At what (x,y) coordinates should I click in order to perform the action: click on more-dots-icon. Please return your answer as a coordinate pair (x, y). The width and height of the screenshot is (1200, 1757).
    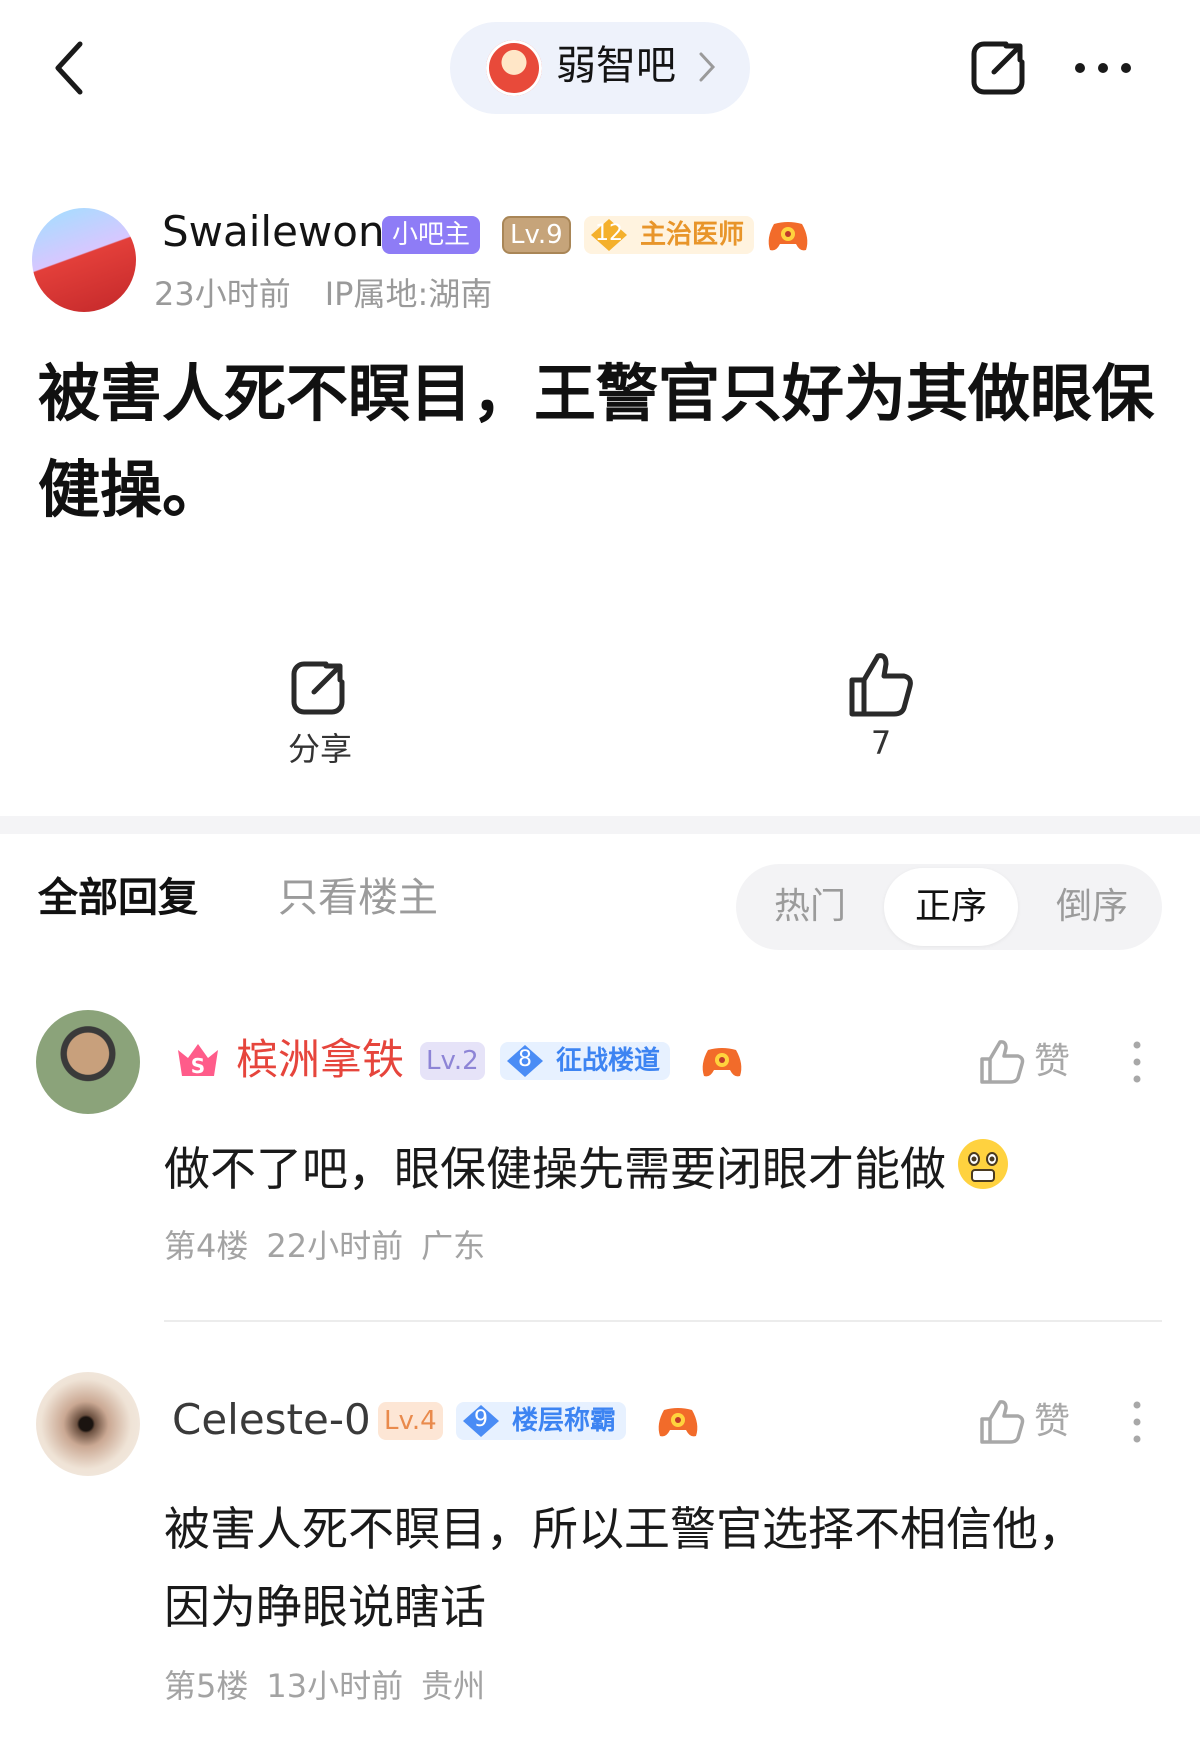
    Looking at the image, I should click on (1103, 68).